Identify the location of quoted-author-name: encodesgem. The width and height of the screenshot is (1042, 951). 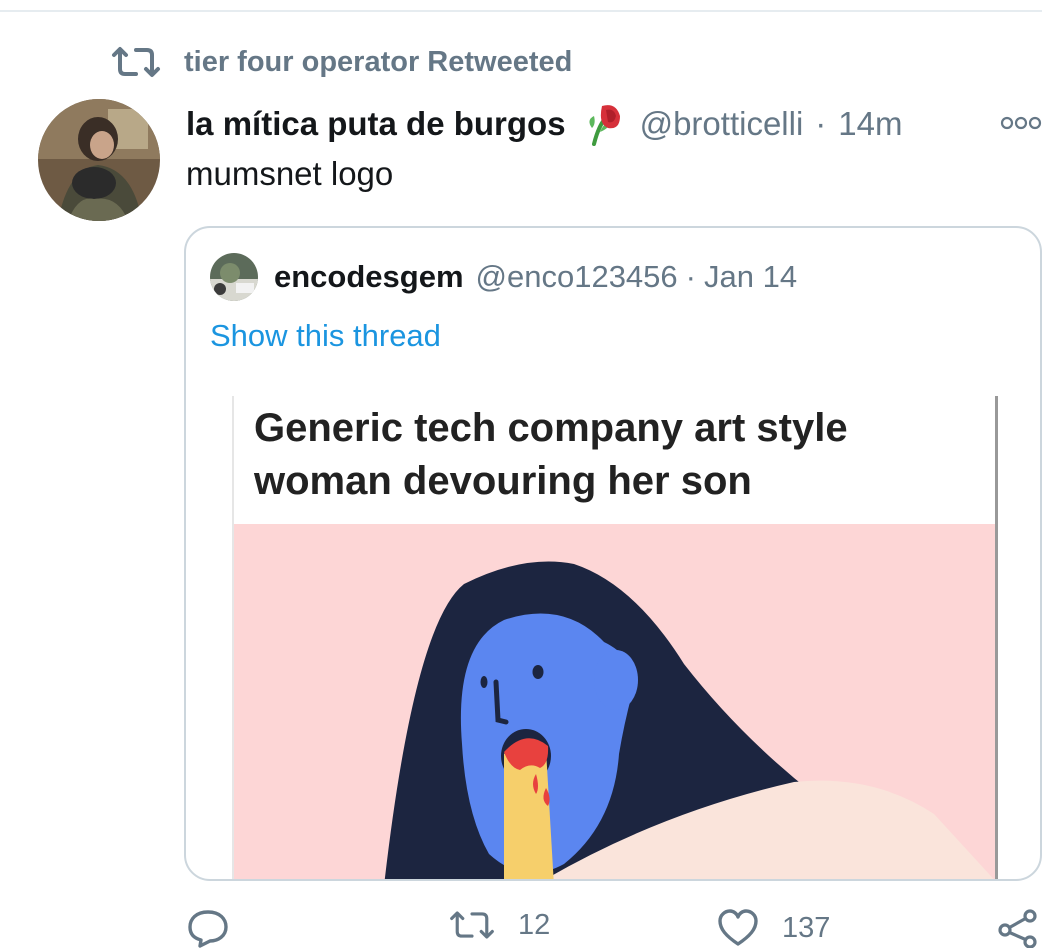
(369, 277).